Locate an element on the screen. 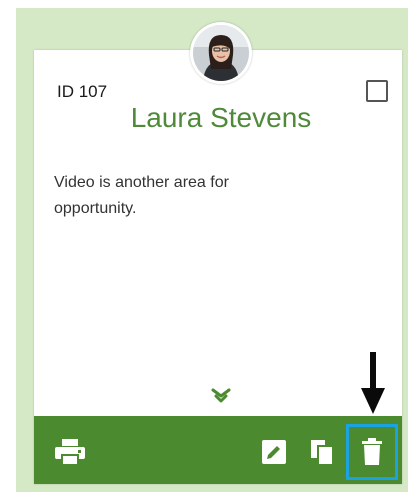 The width and height of the screenshot is (408, 492). user-photo-icon is located at coordinates (221, 53).